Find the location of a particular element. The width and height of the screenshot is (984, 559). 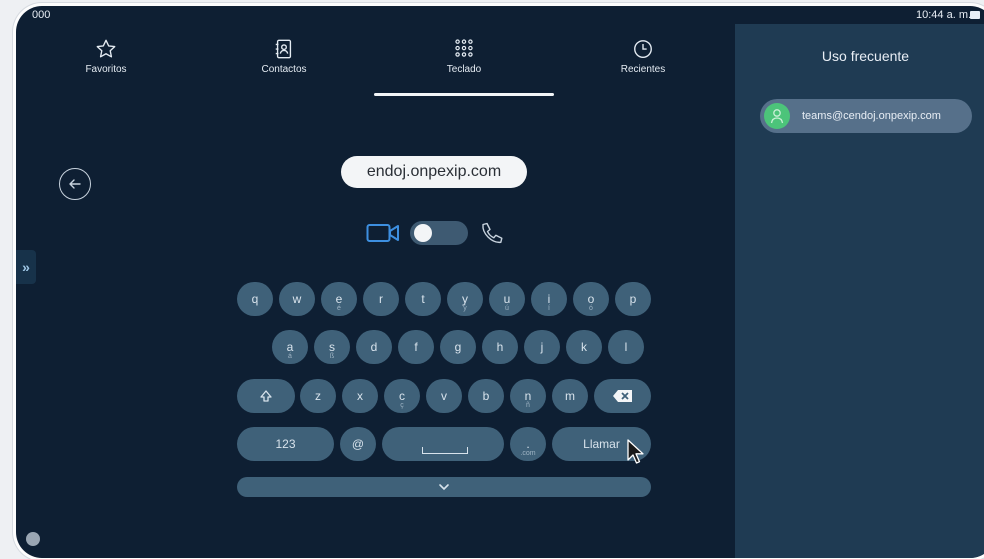

double-chevron-right-icon: » is located at coordinates (26, 267).